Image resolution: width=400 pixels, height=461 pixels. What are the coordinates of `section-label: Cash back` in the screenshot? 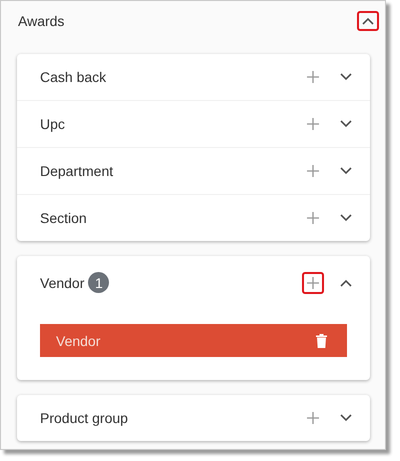 It's located at (73, 77).